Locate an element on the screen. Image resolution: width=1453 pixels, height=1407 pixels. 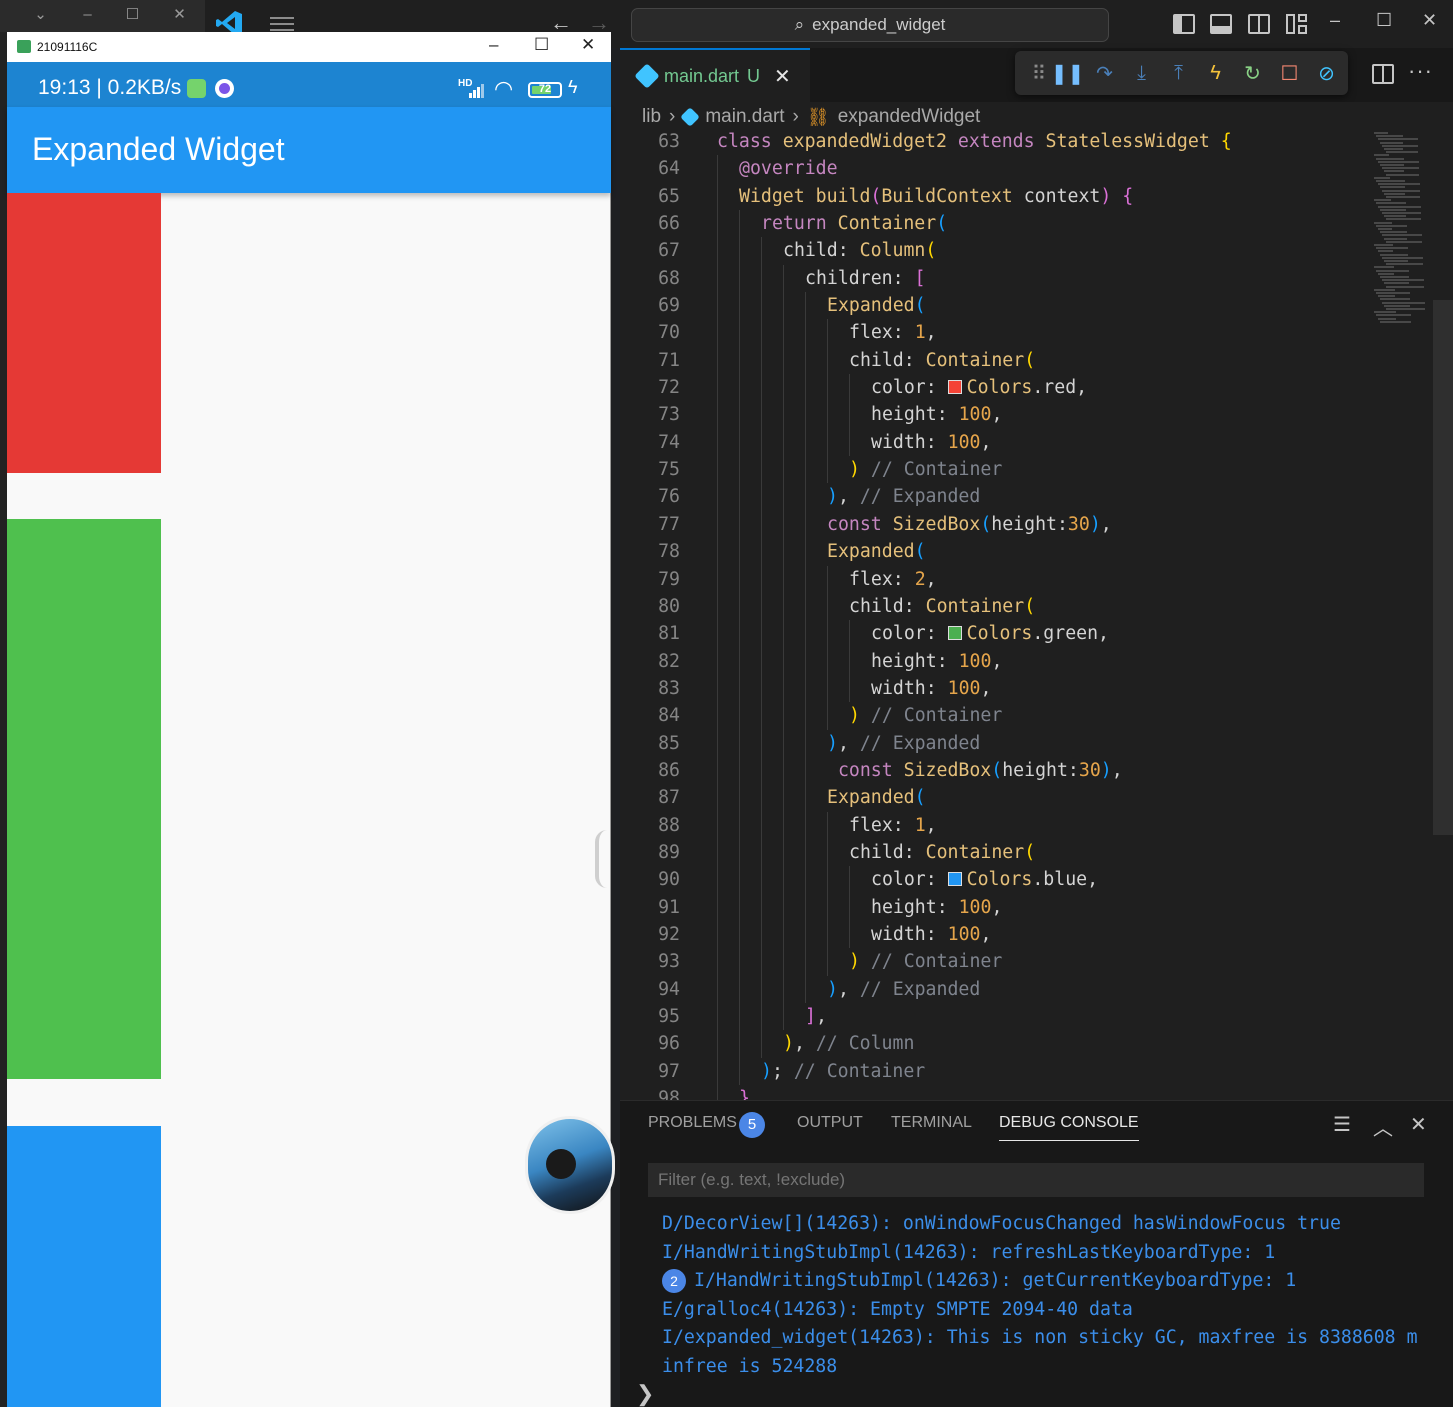
devtools-icon: ⊘ is located at coordinates (1326, 73).